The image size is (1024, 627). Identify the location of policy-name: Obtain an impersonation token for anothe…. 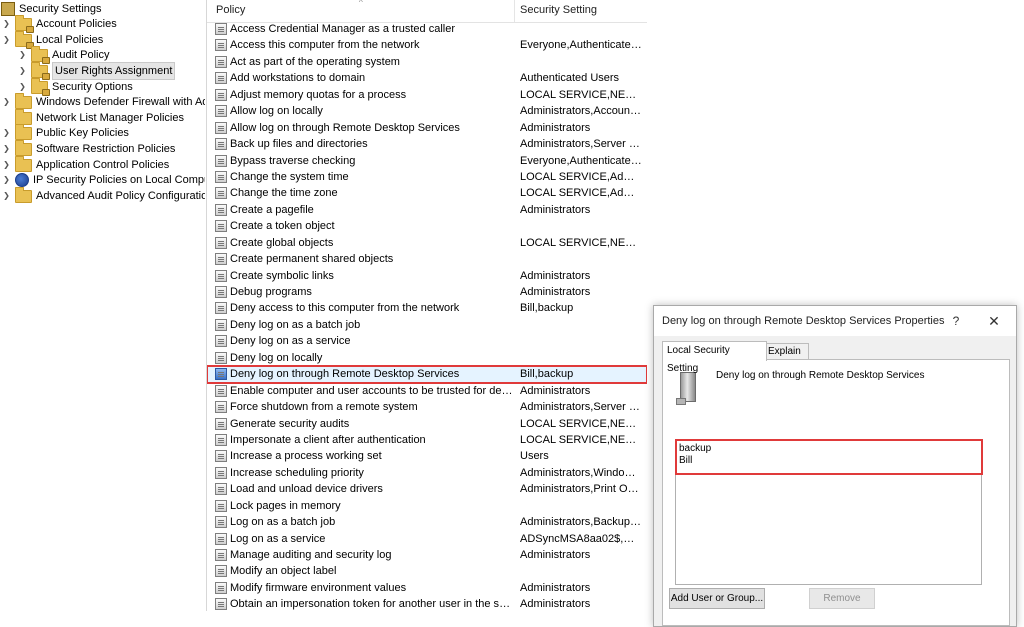
(371, 604).